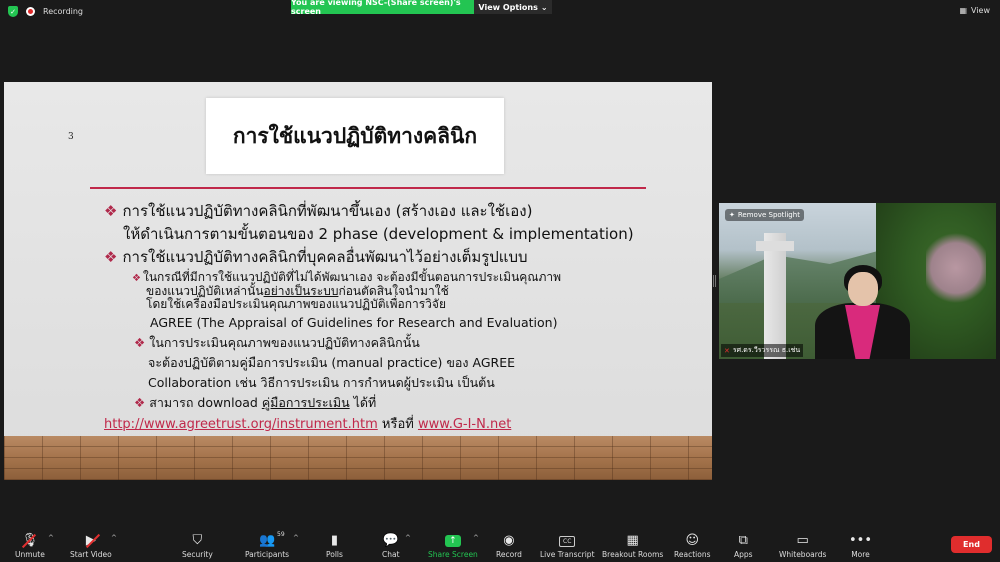  What do you see at coordinates (956, 268) in the screenshot?
I see `background-blossom` at bounding box center [956, 268].